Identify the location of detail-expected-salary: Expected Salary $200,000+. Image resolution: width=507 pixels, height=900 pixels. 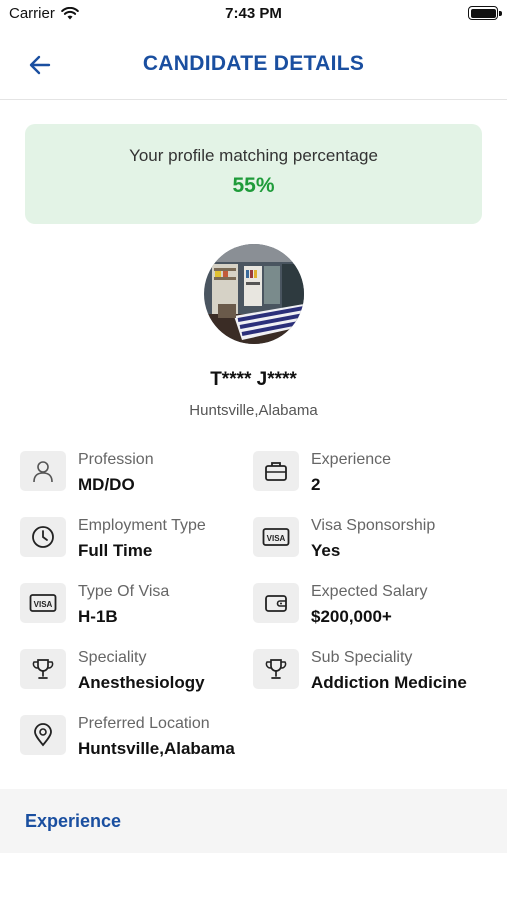
(373, 607).